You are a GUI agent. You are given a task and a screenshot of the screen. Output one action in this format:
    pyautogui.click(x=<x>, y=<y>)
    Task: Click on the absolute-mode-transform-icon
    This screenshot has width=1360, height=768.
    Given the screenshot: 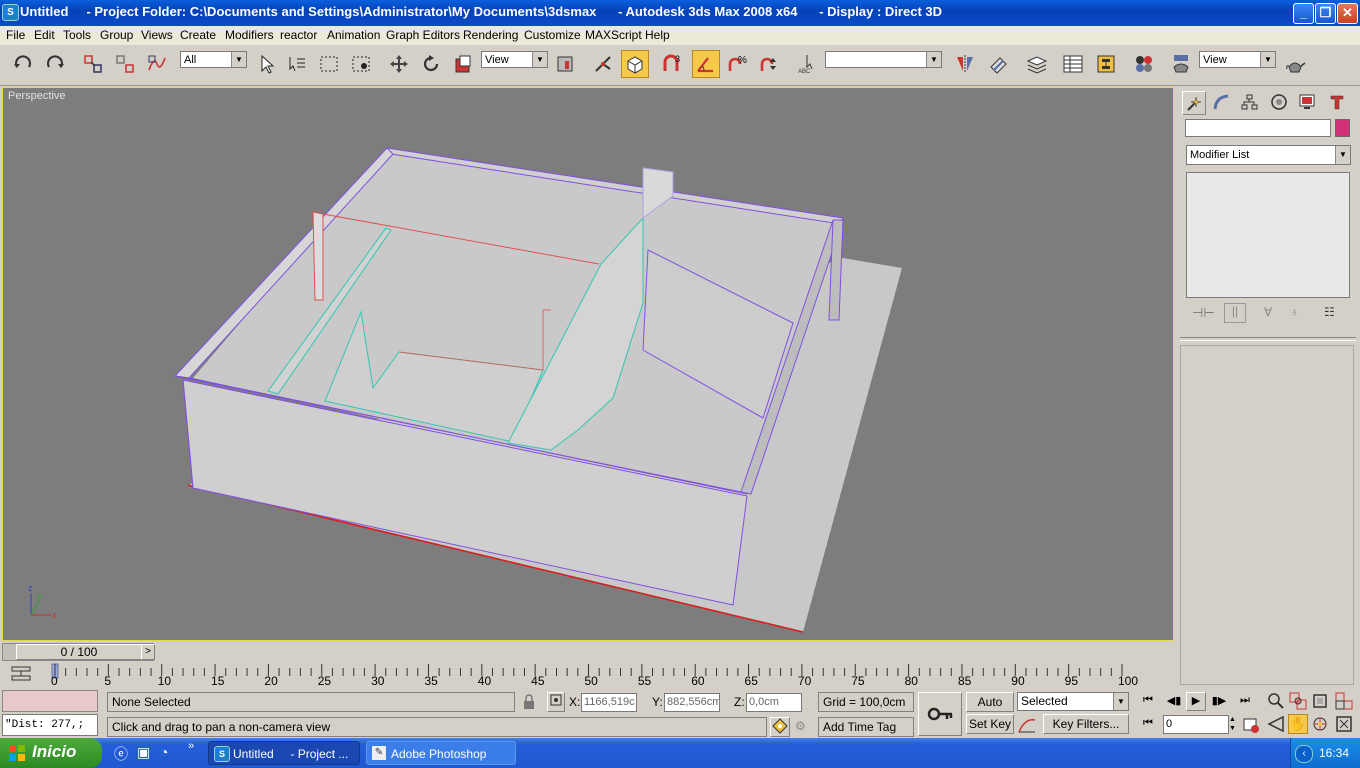 What is the action you would take?
    pyautogui.click(x=556, y=702)
    